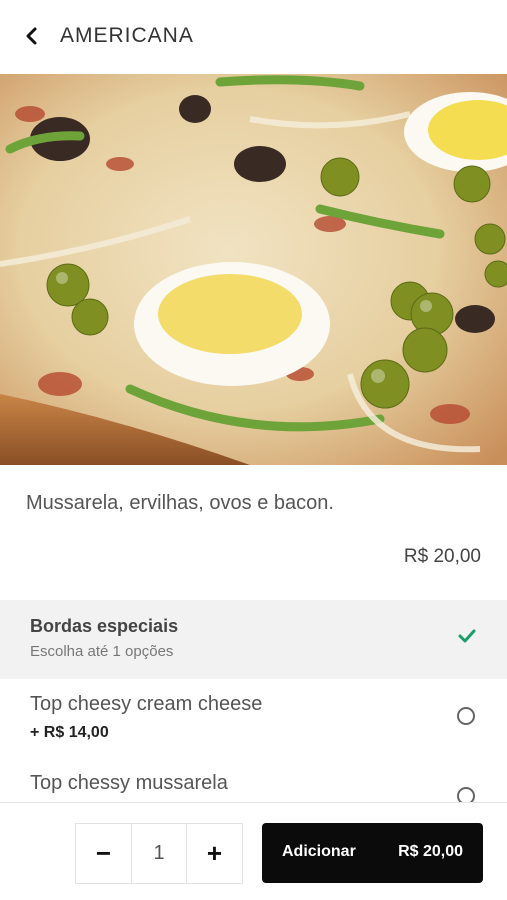 This screenshot has height=900, width=507. What do you see at coordinates (102, 651) in the screenshot?
I see `option-group-subtitle: Escolha até 1 opções` at bounding box center [102, 651].